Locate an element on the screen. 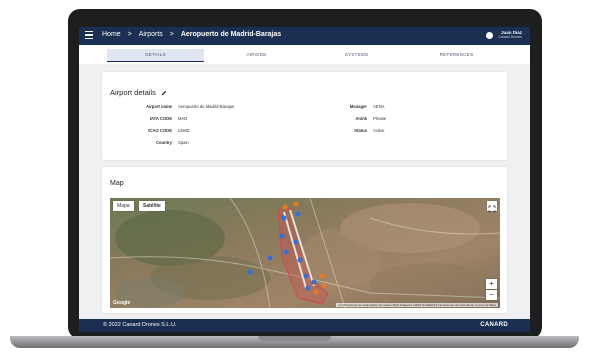 The height and width of the screenshot is (352, 589). detail-value: MAD is located at coordinates (183, 118).